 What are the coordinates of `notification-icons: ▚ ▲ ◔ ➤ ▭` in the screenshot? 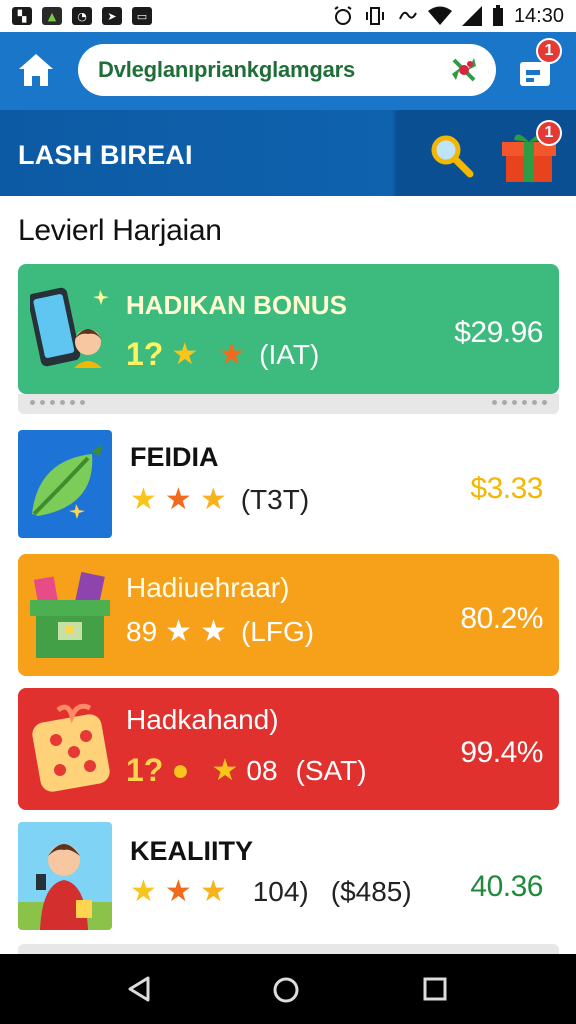 It's located at (82, 16).